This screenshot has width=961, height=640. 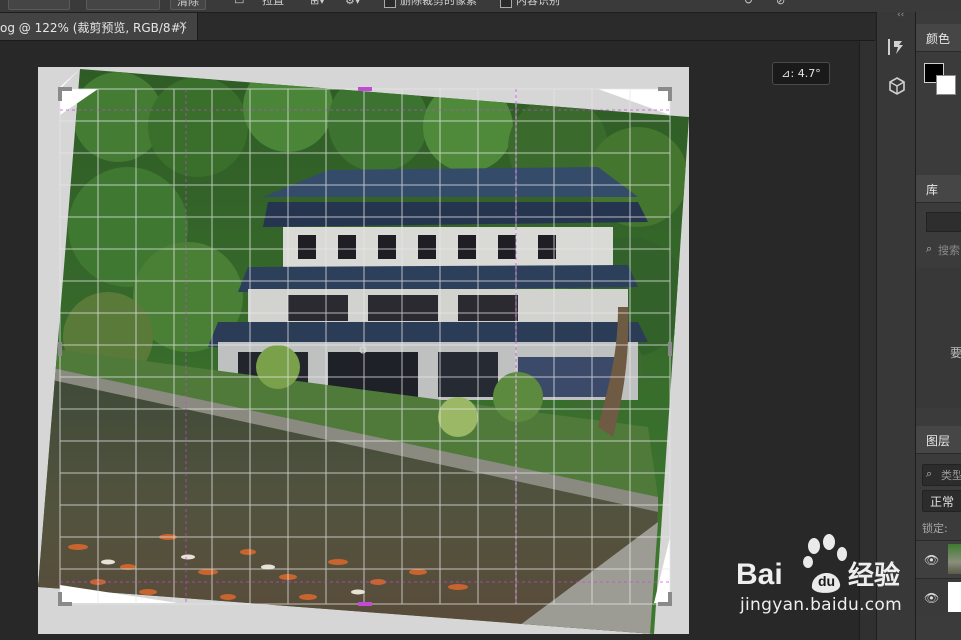 What do you see at coordinates (897, 86) in the screenshot?
I see `3d-cube-icon` at bounding box center [897, 86].